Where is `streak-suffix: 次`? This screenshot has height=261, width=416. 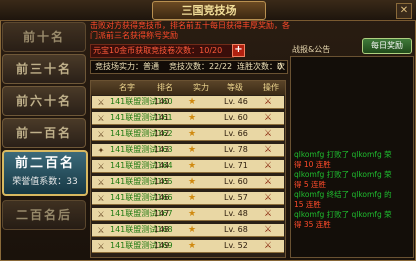
streak-suffix: 次 is located at coordinates (281, 66).